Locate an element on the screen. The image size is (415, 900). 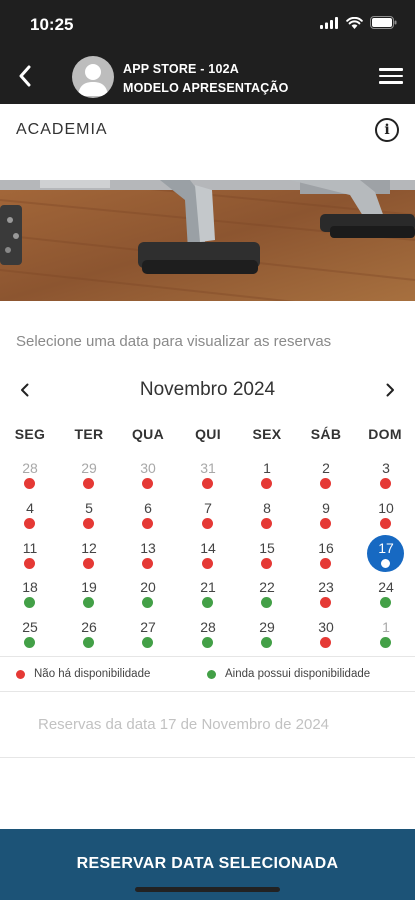
calendar-day: 12 is located at coordinates (89, 557).